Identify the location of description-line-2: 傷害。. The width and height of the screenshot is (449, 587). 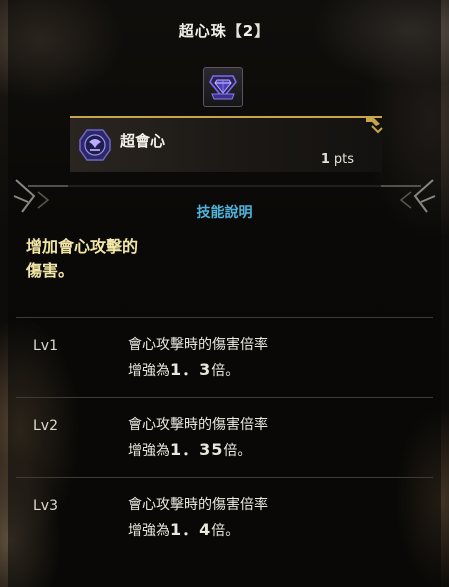
(50, 270).